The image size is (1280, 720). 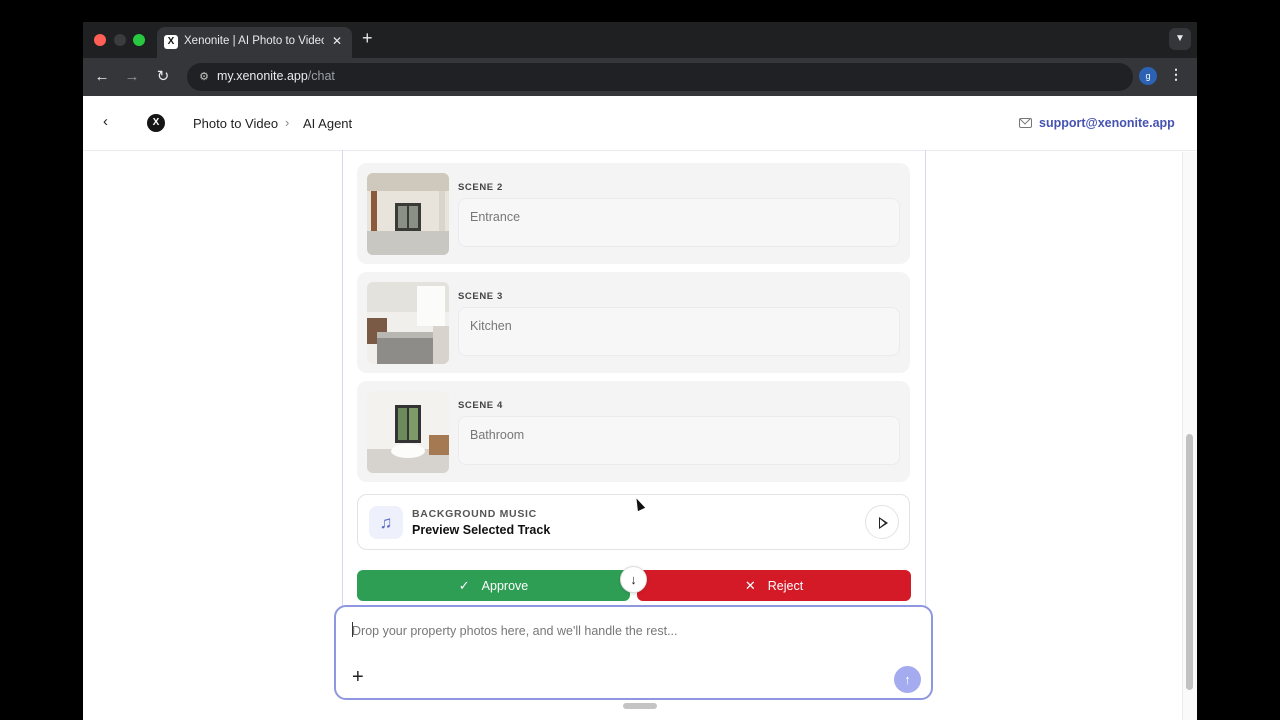 I want to click on scene-name-value: Bathroom, so click(x=497, y=435).